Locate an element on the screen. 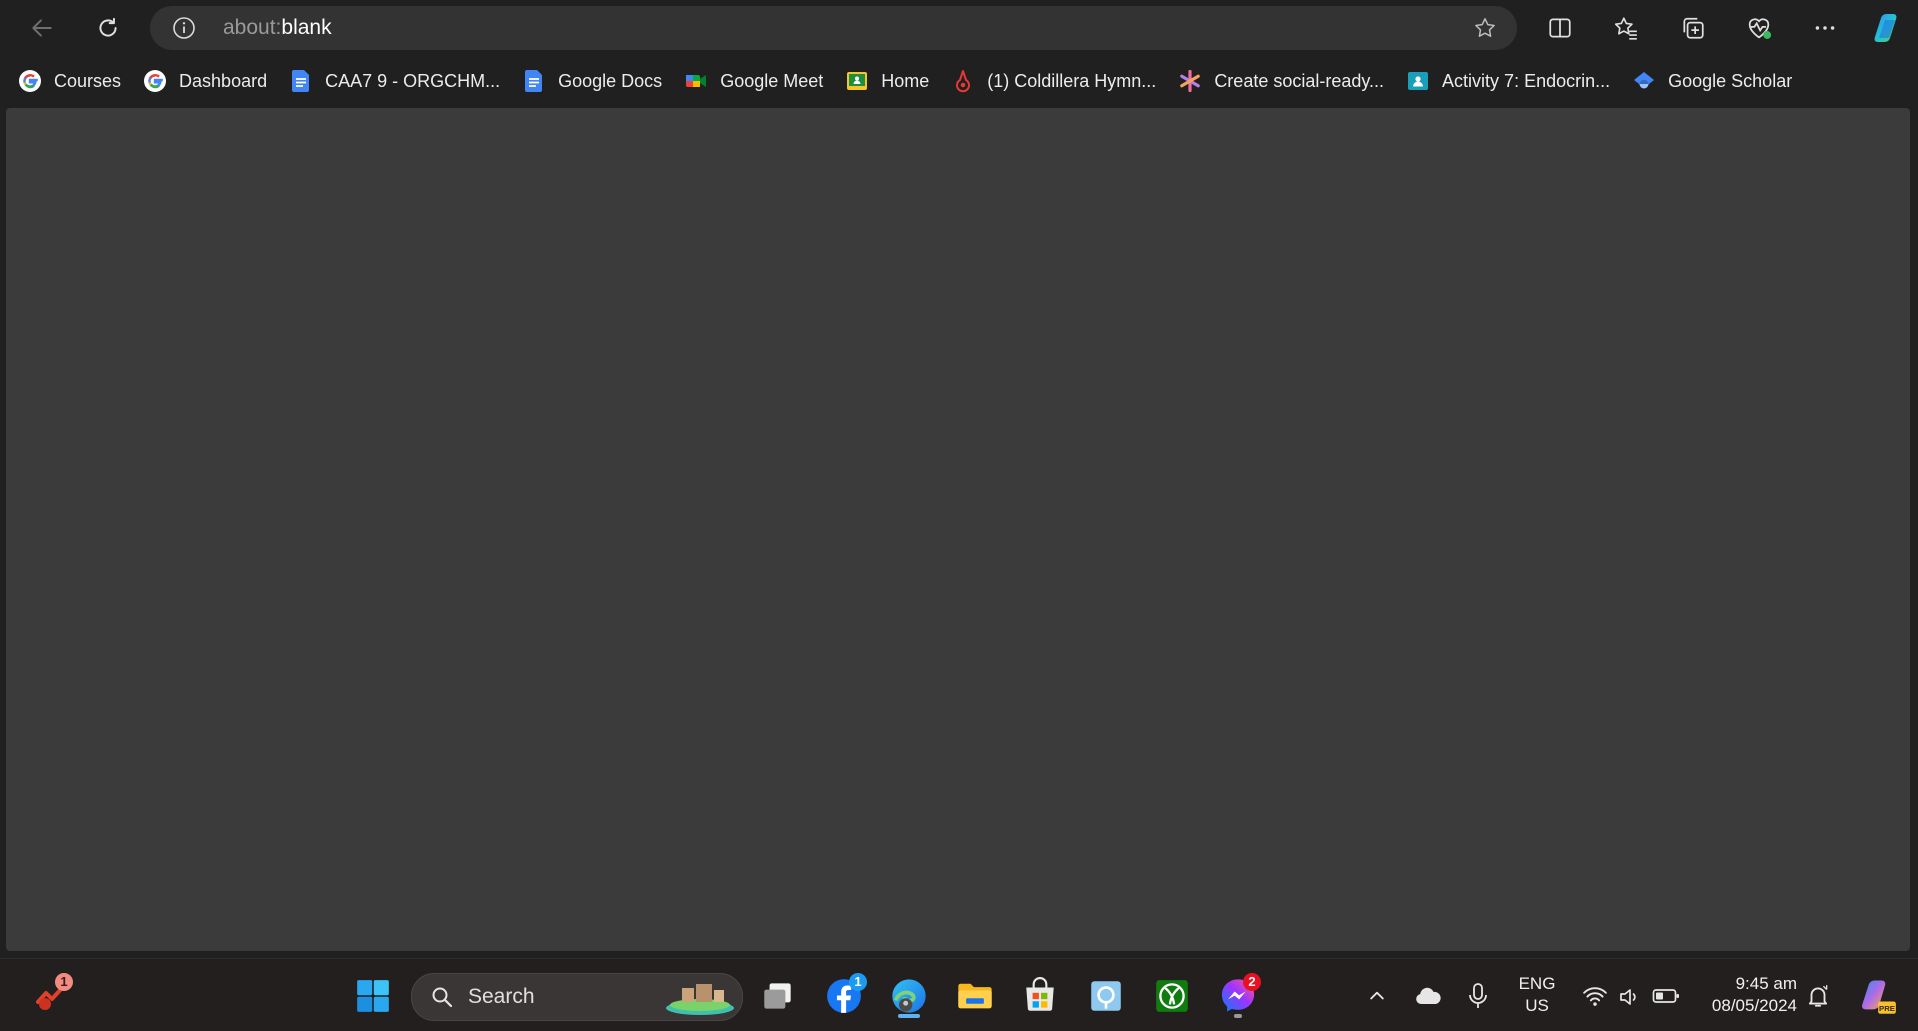 This screenshot has height=1031, width=1918. back-arrow-icon is located at coordinates (42, 28).